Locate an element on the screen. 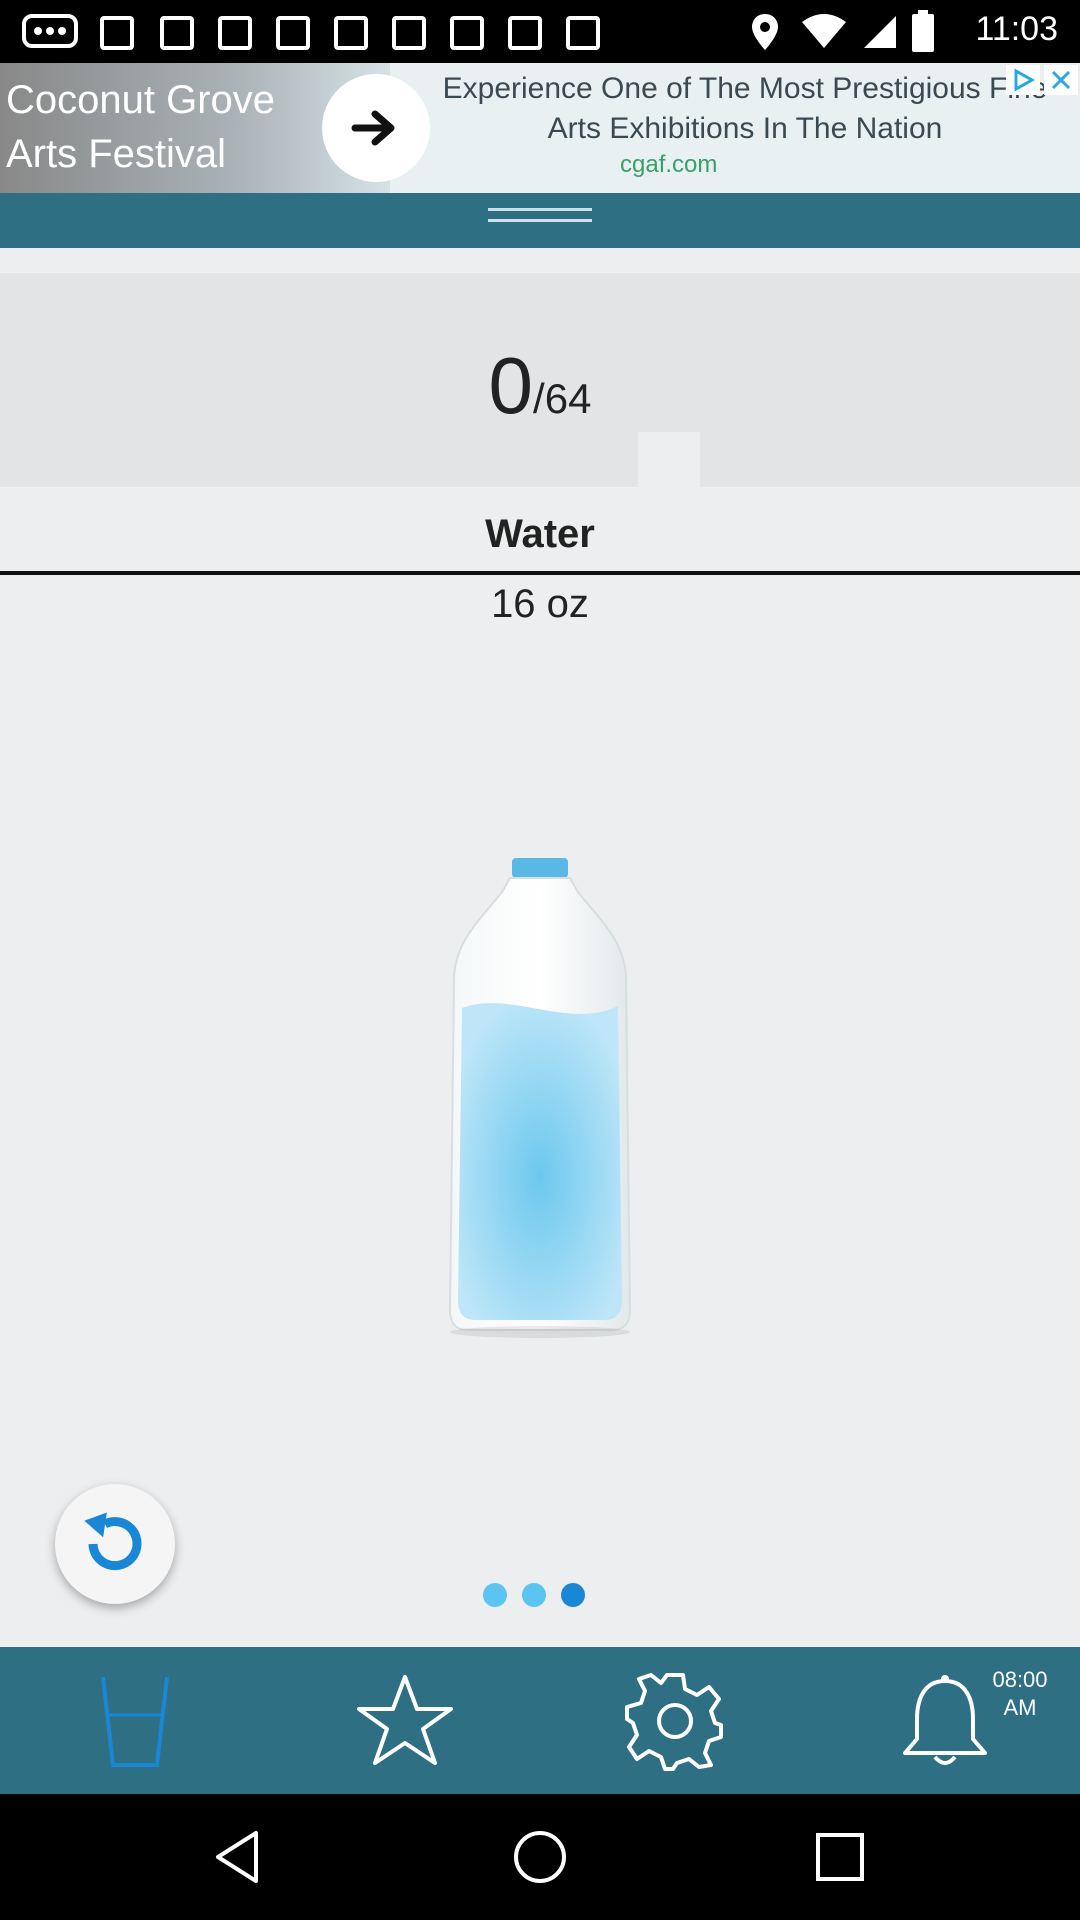 This screenshot has height=1920, width=1080. ad-title: Coconut Grove Arts Festival is located at coordinates (141, 127).